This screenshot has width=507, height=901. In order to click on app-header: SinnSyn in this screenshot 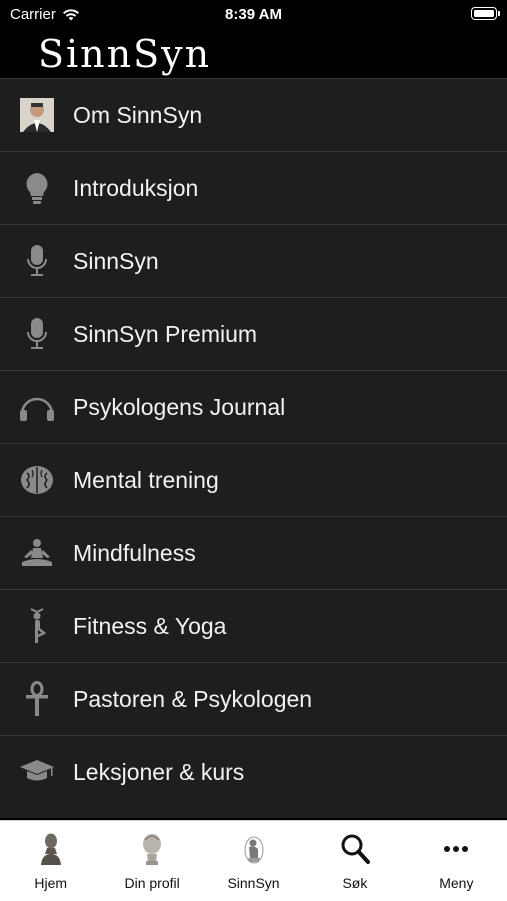, I will do `click(253, 54)`.